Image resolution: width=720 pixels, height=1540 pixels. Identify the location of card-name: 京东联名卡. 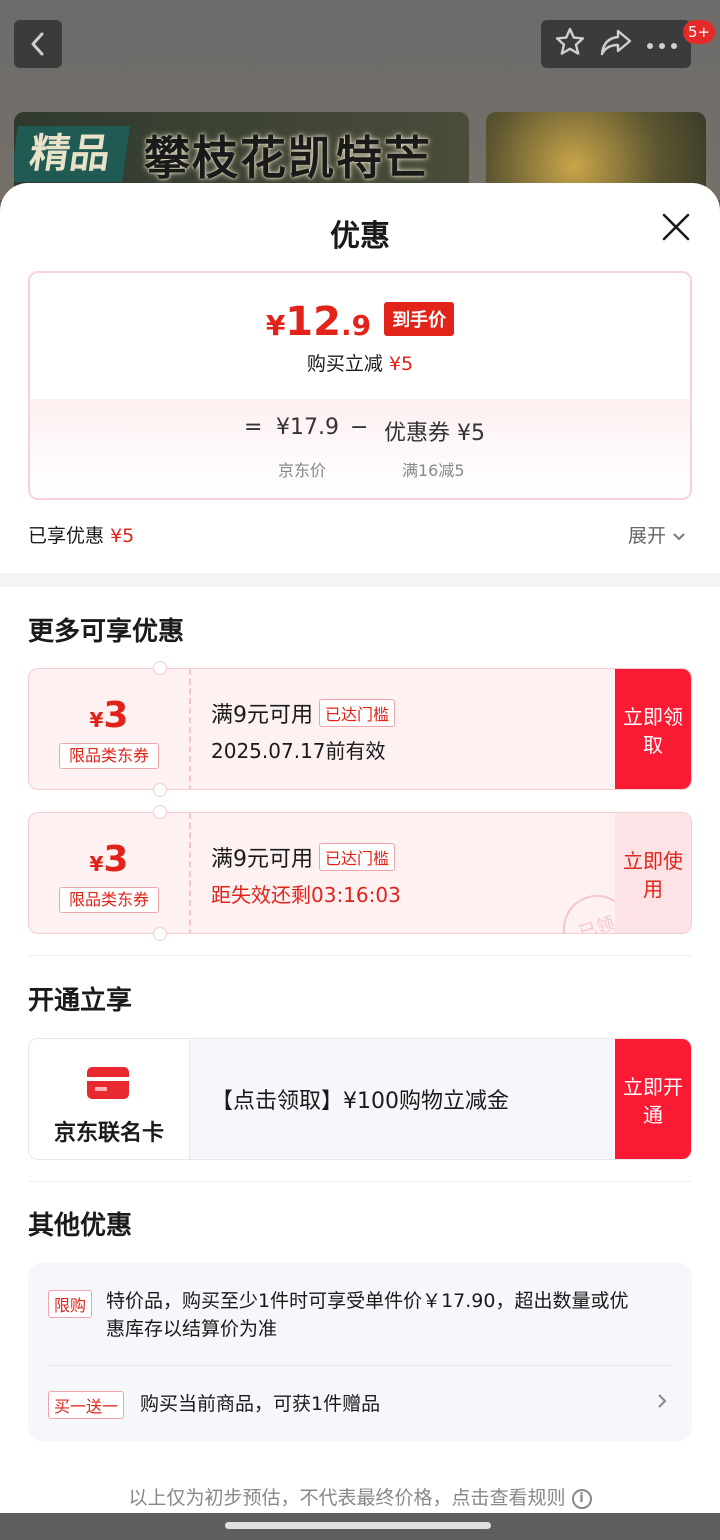
(108, 1133).